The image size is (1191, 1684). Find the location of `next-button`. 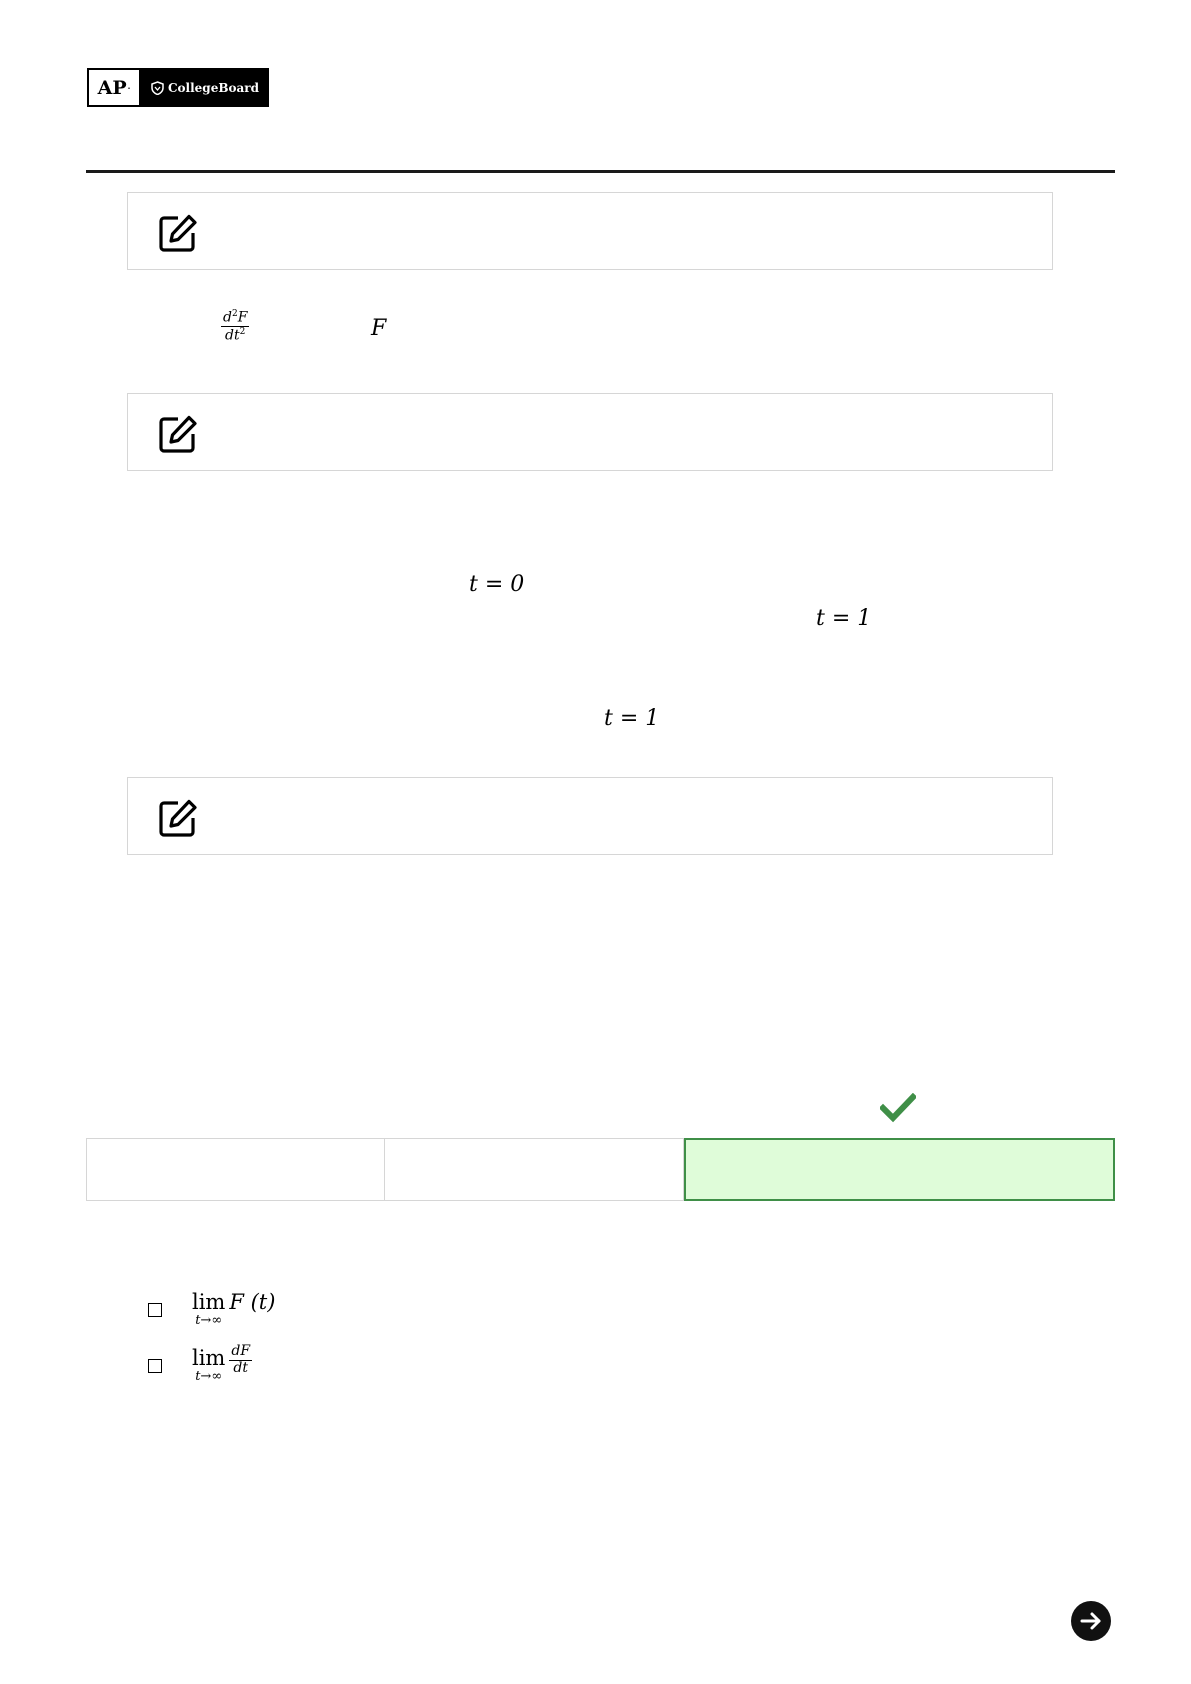

next-button is located at coordinates (1091, 1621).